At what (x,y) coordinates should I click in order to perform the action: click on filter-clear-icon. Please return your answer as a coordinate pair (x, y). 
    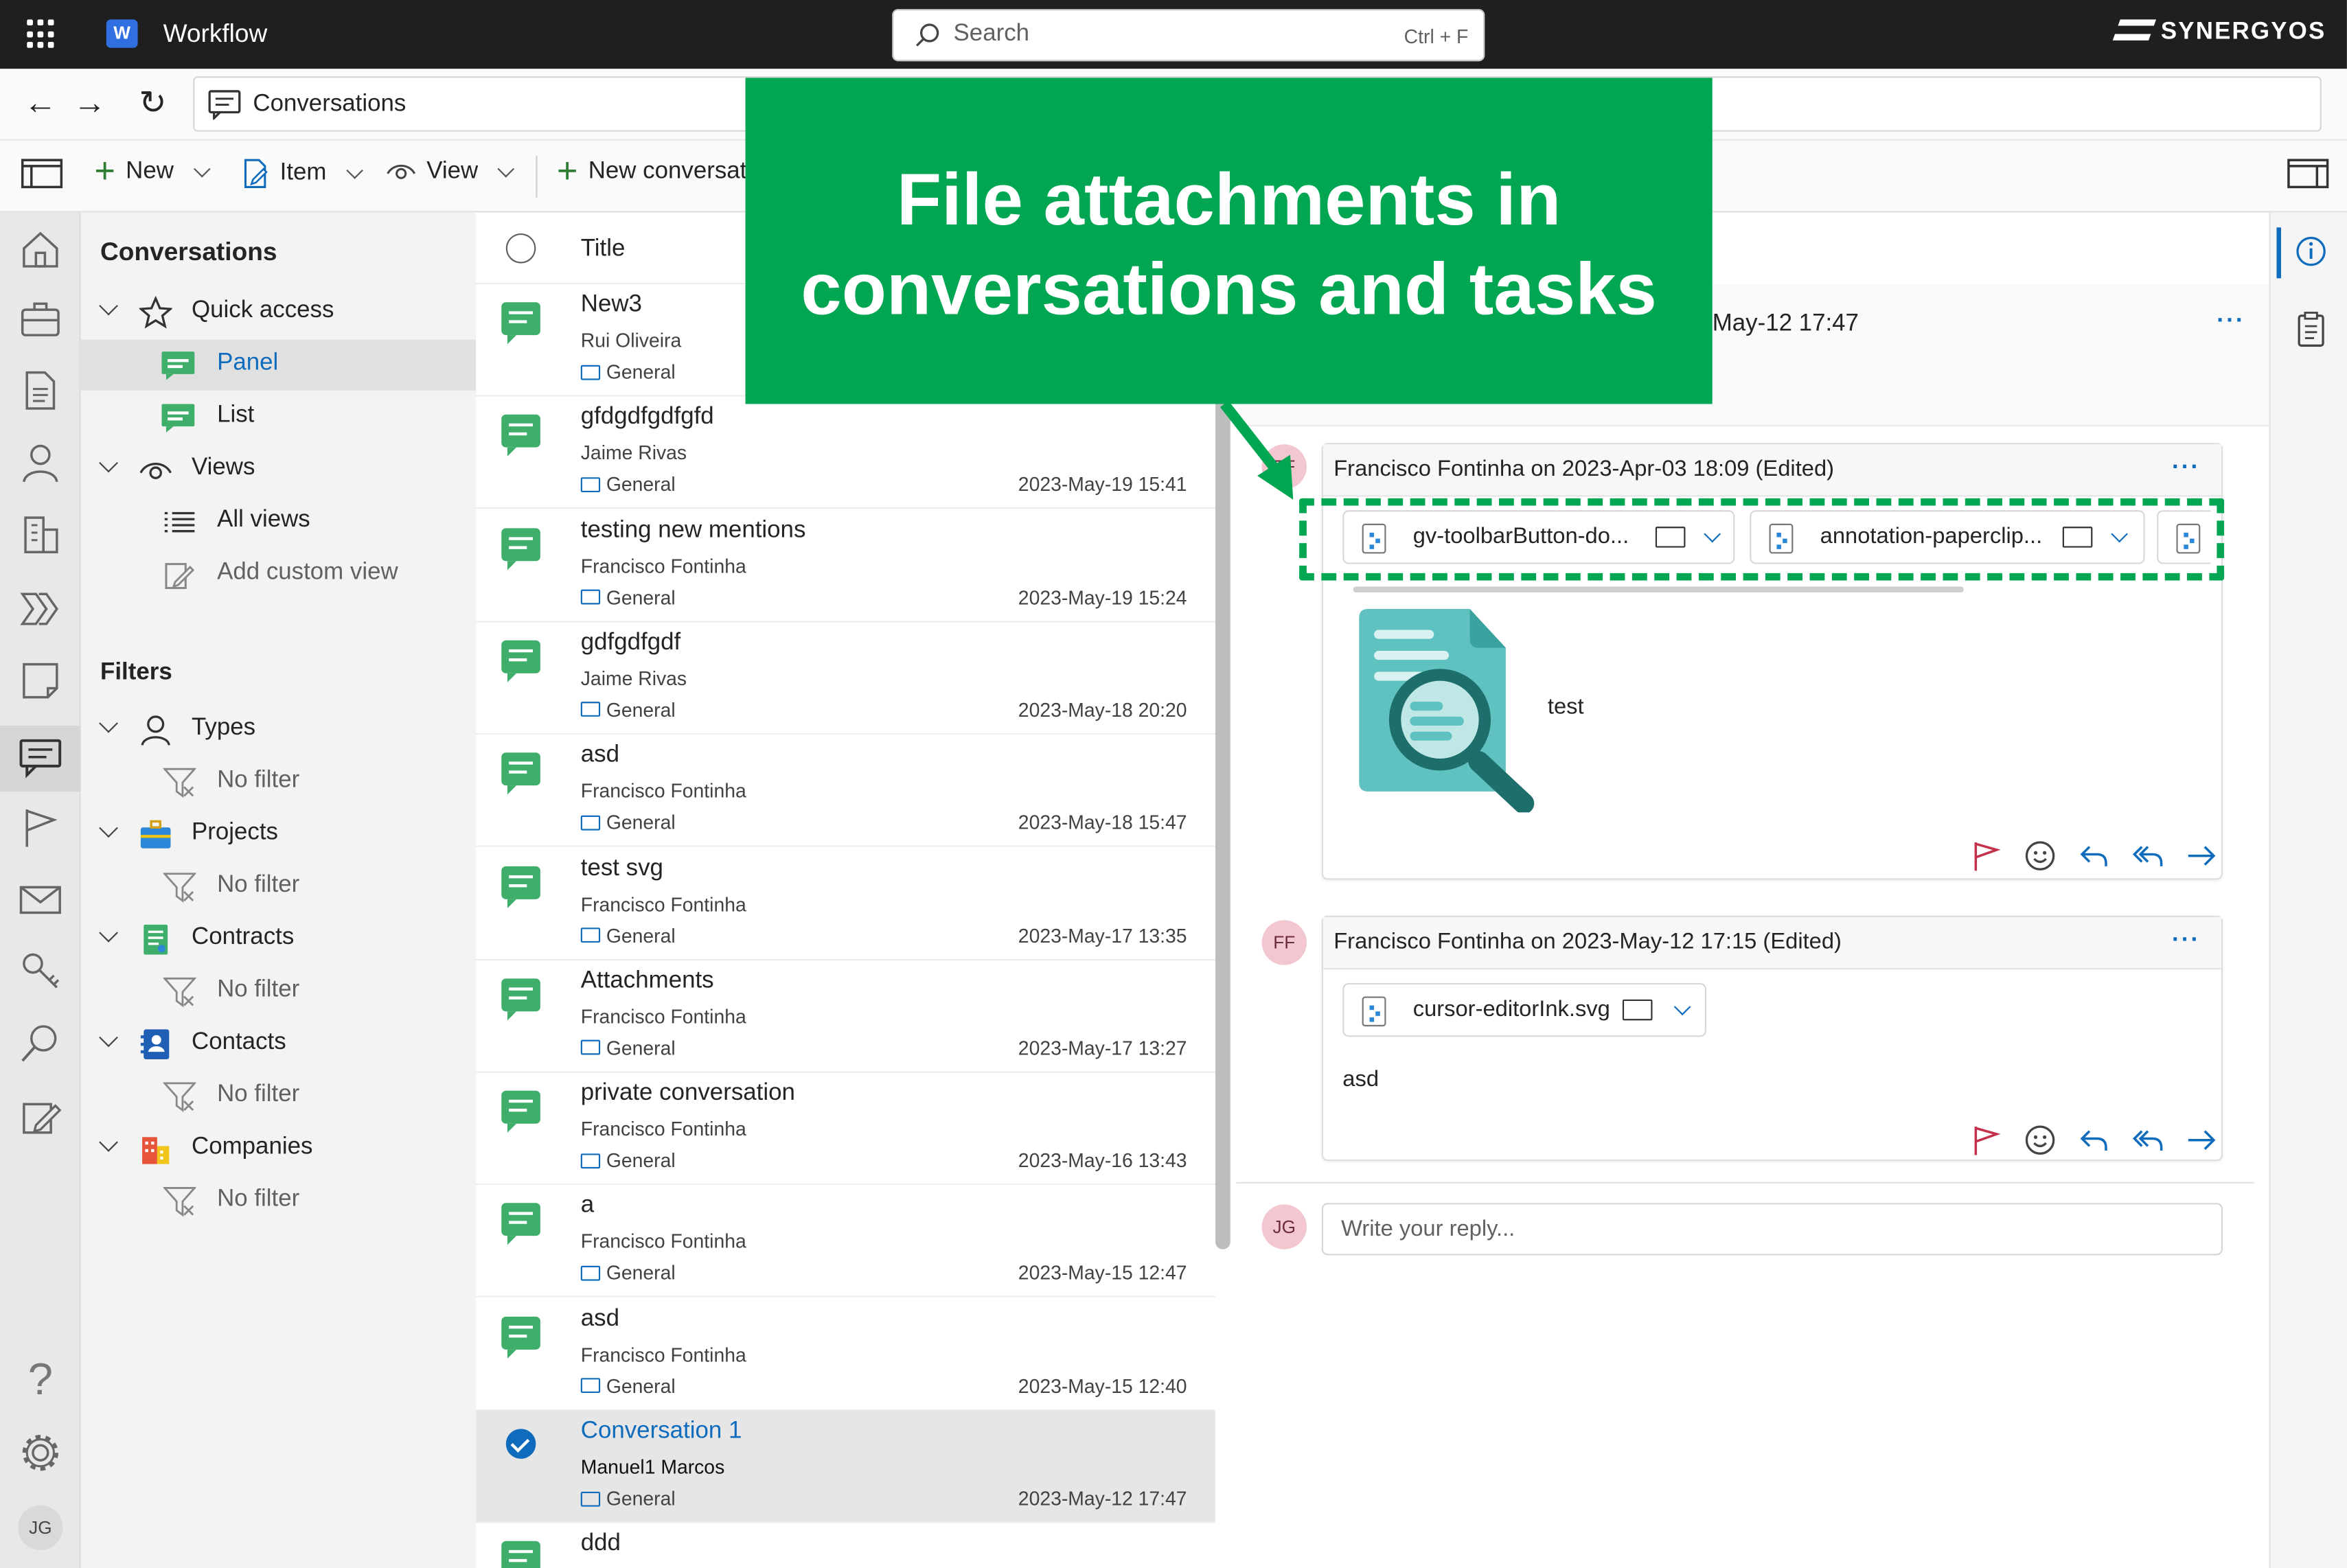
    Looking at the image, I should click on (179, 992).